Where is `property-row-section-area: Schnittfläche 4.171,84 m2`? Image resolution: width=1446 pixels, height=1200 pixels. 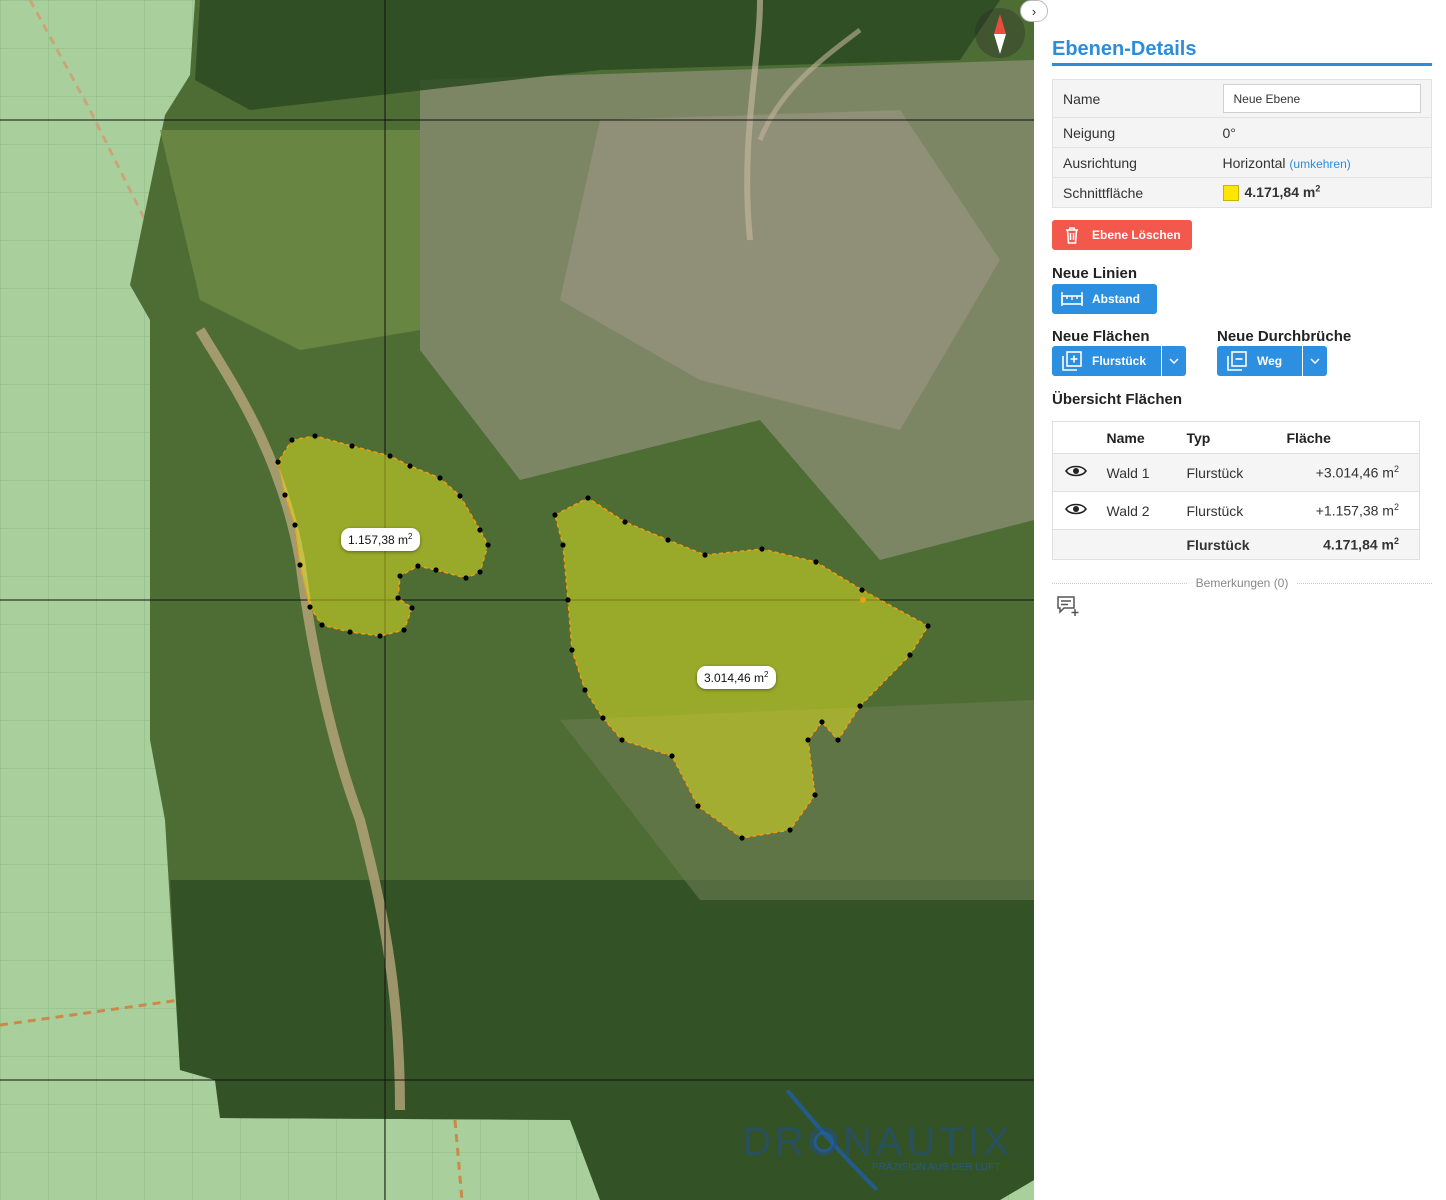
property-row-section-area: Schnittfläche 4.171,84 m2 is located at coordinates (1242, 192).